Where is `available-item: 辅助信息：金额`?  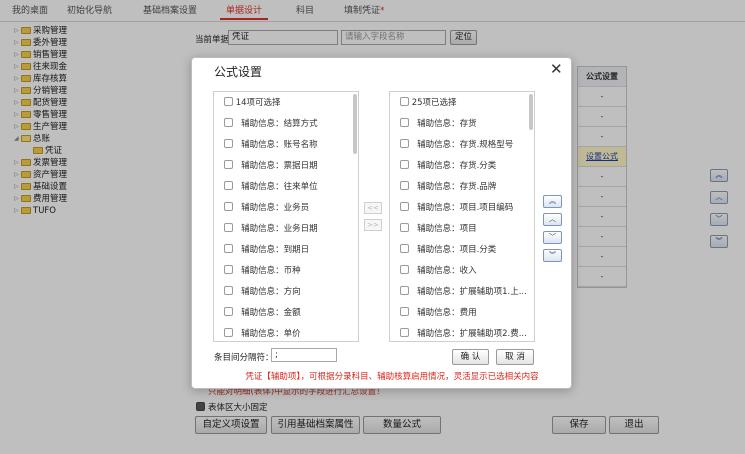
available-item: 辅助信息：金额 is located at coordinates (262, 313).